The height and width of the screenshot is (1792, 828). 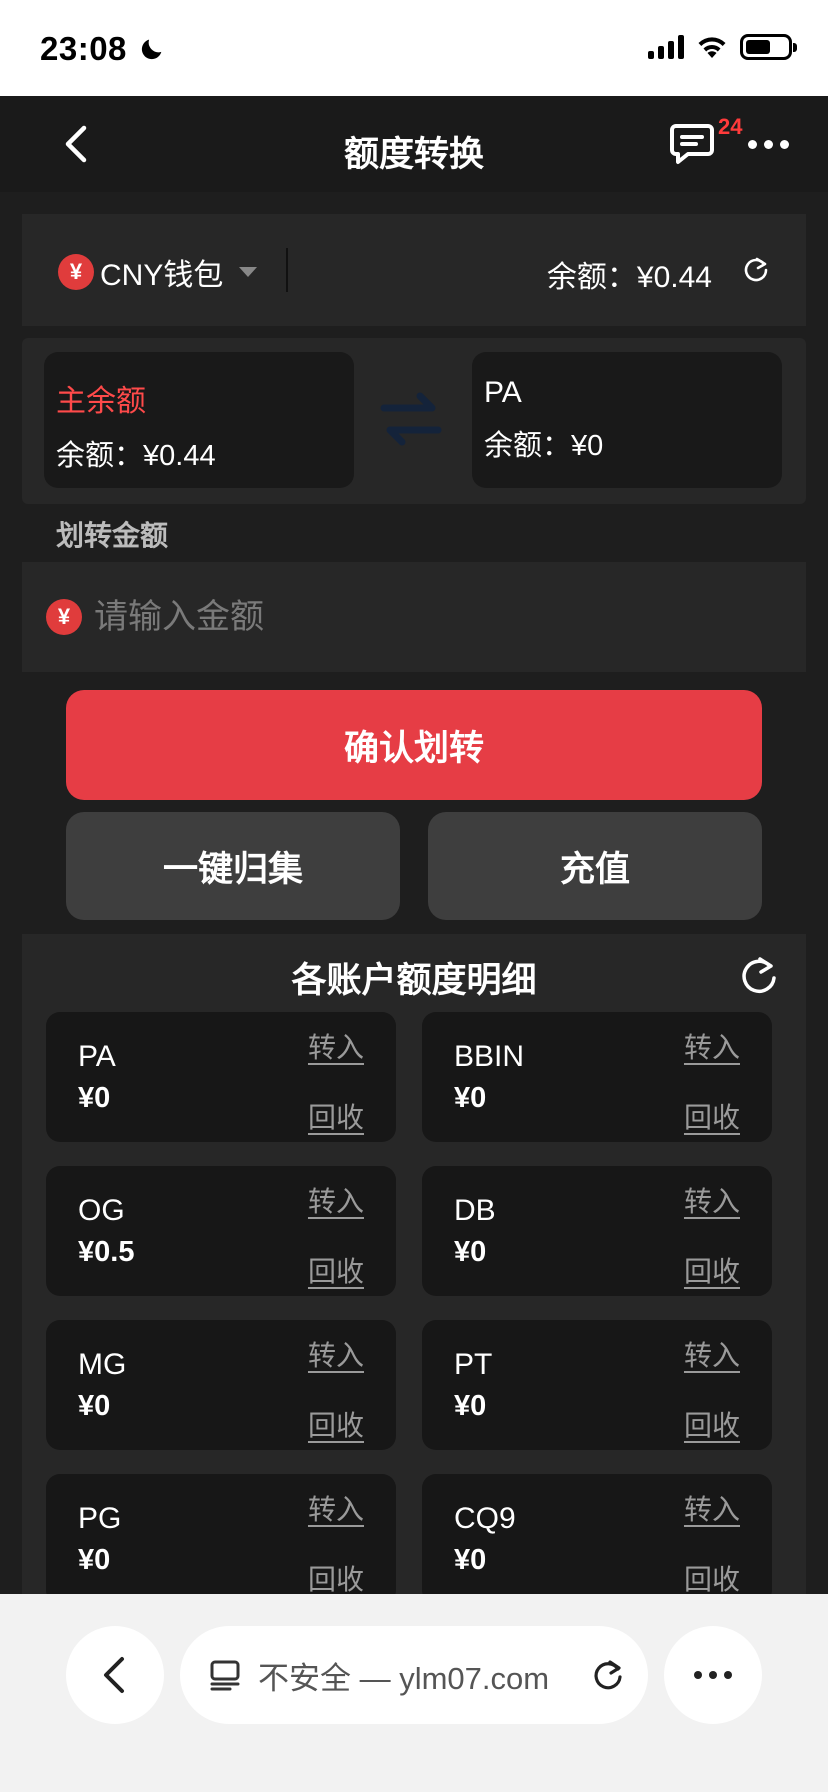 I want to click on wifi-icon, so click(x=712, y=47).